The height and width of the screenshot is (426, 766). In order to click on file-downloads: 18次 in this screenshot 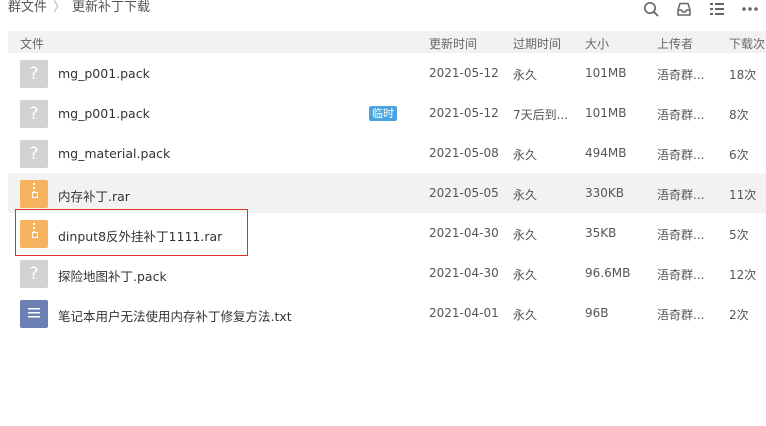, I will do `click(743, 75)`.